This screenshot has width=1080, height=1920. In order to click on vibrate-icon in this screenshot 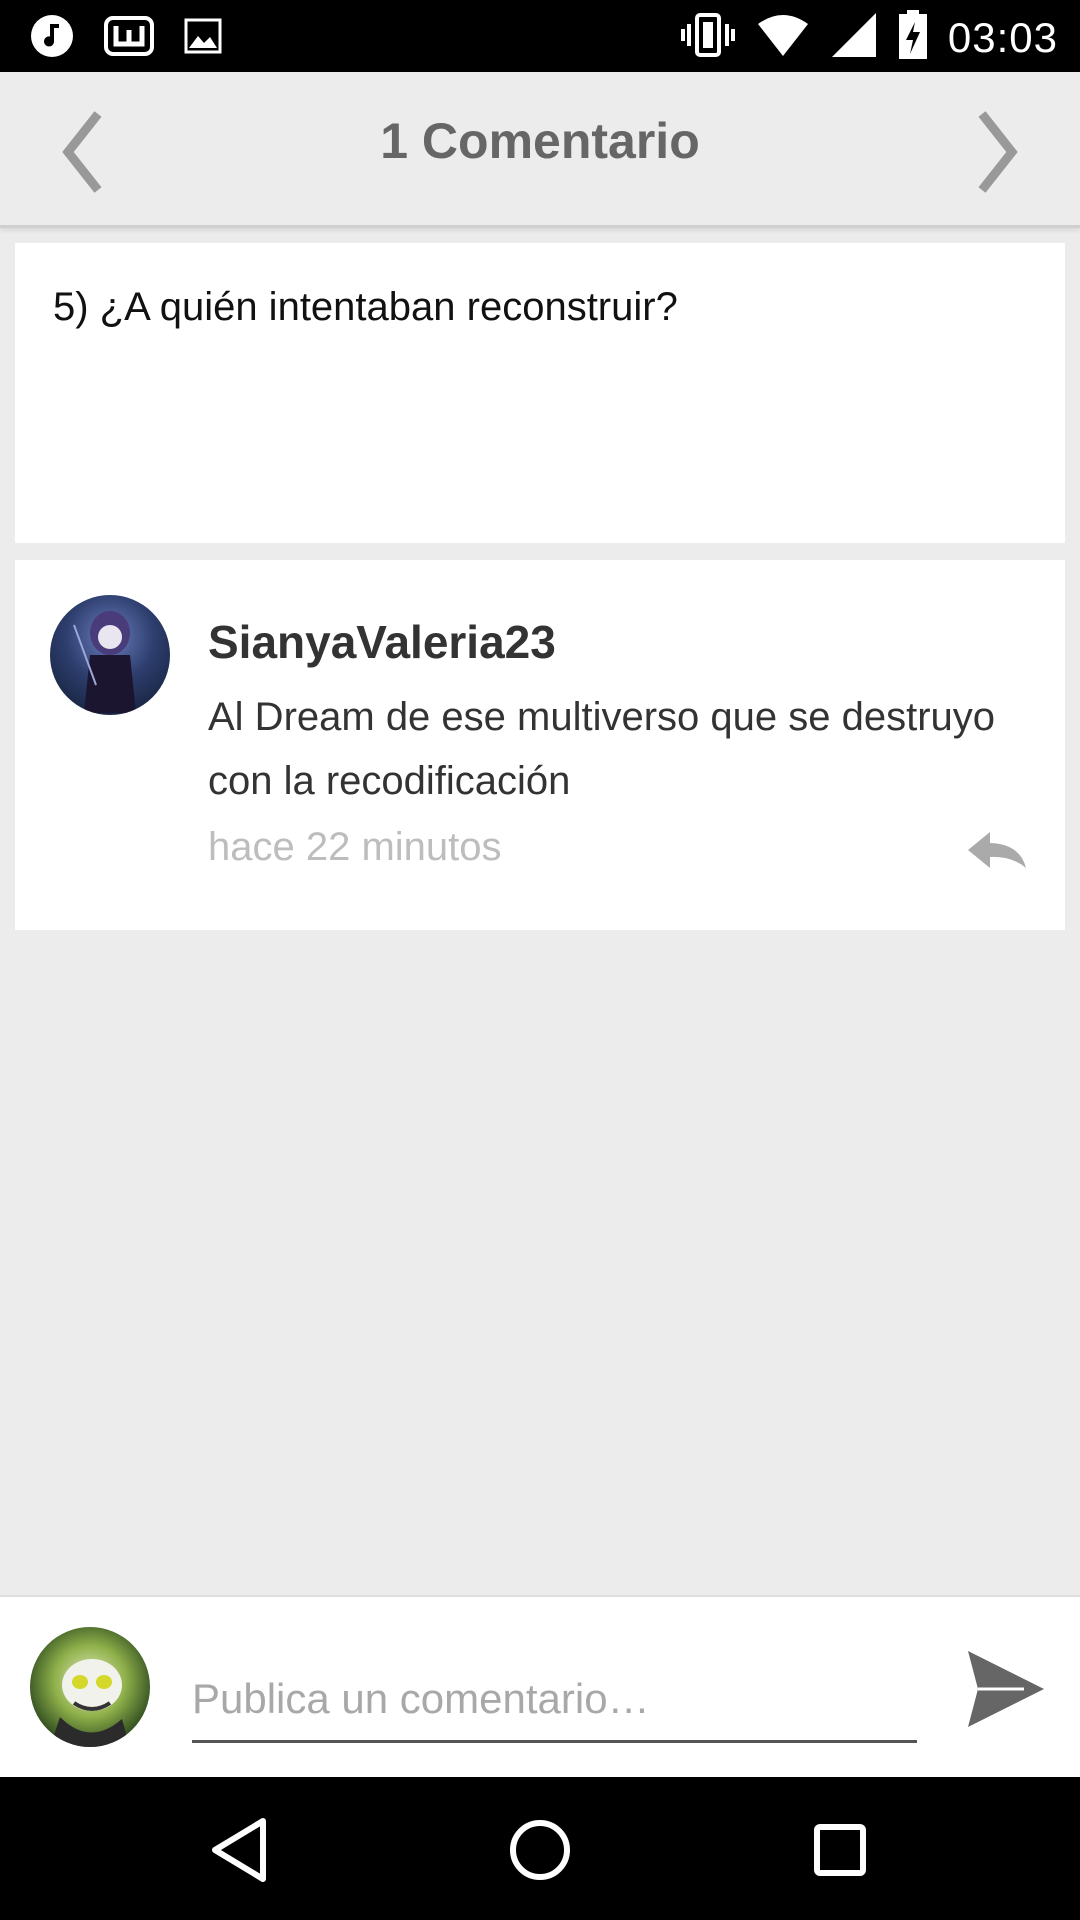, I will do `click(708, 37)`.